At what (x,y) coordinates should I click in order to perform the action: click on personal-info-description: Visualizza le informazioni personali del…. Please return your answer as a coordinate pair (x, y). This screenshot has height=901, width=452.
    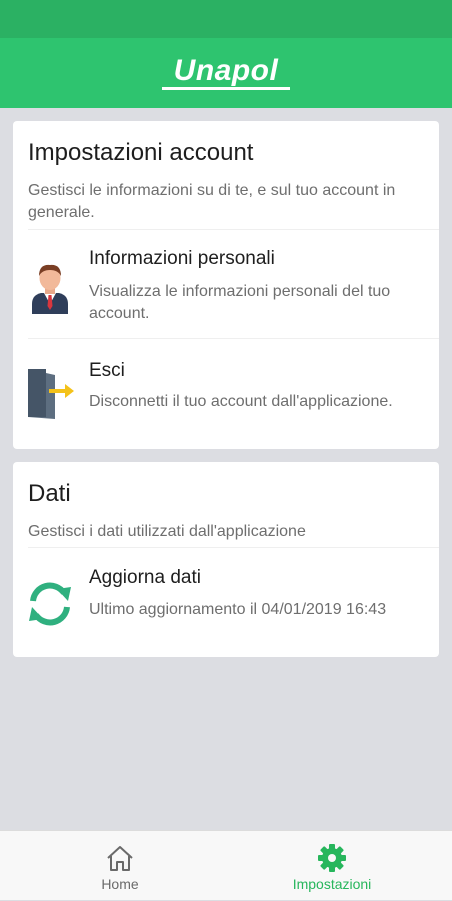
    Looking at the image, I should click on (240, 302).